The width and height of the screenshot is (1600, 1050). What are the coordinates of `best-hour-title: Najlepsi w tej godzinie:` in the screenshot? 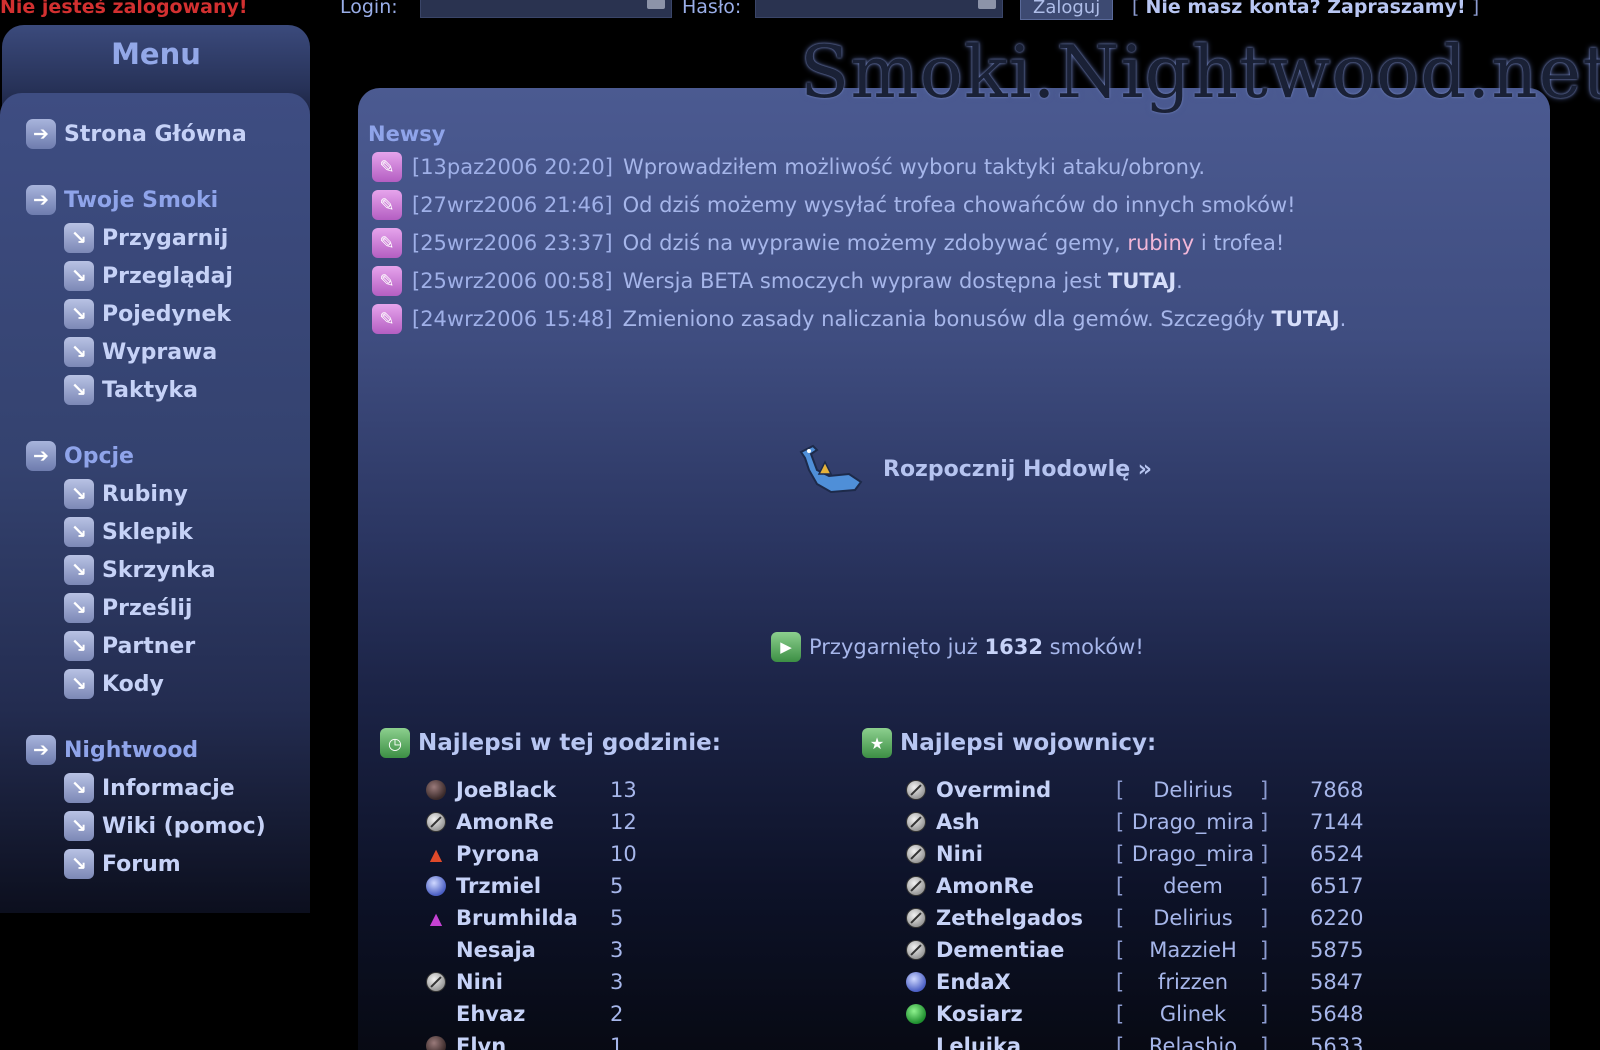 It's located at (569, 743).